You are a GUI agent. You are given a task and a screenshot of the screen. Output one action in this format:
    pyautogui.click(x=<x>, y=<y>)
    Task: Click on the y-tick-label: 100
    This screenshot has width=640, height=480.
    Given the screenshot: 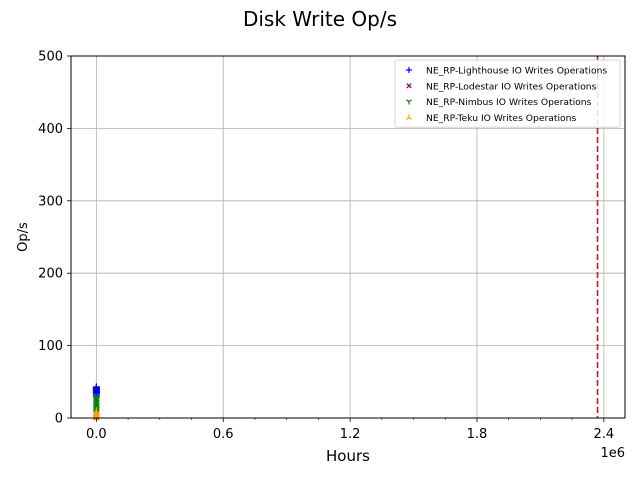 What is the action you would take?
    pyautogui.click(x=50, y=346)
    